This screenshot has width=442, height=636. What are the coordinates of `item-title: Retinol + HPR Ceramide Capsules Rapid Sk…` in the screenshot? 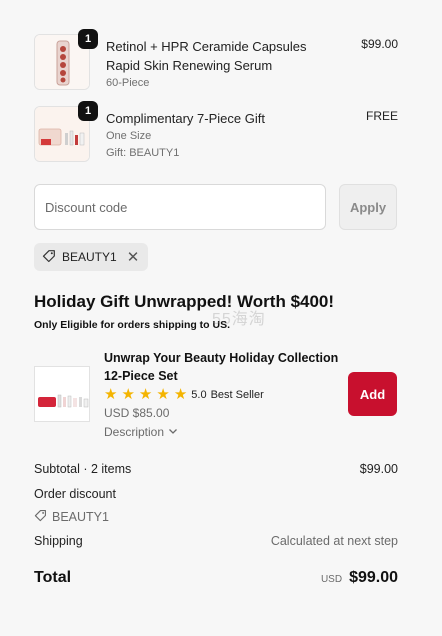 It's located at (216, 64).